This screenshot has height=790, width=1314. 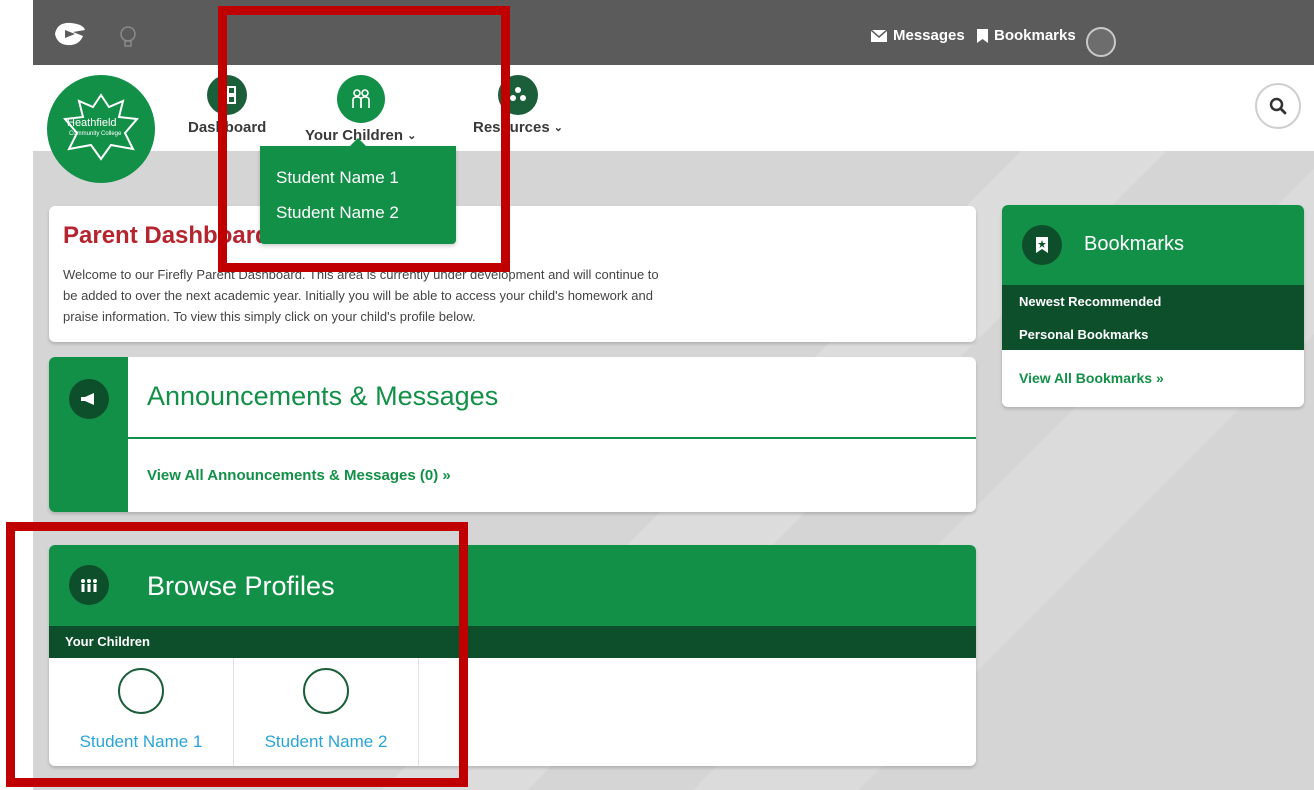 I want to click on bookmark-star-icon, so click(x=1042, y=245).